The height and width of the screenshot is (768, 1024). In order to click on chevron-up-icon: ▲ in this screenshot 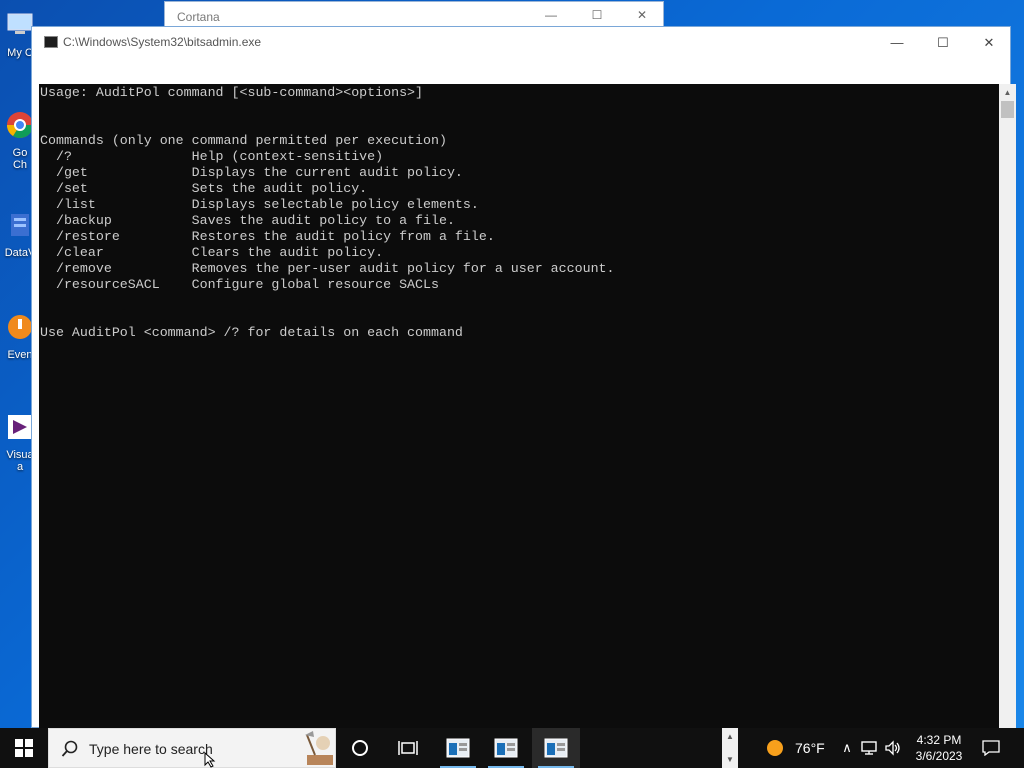, I will do `click(730, 736)`.